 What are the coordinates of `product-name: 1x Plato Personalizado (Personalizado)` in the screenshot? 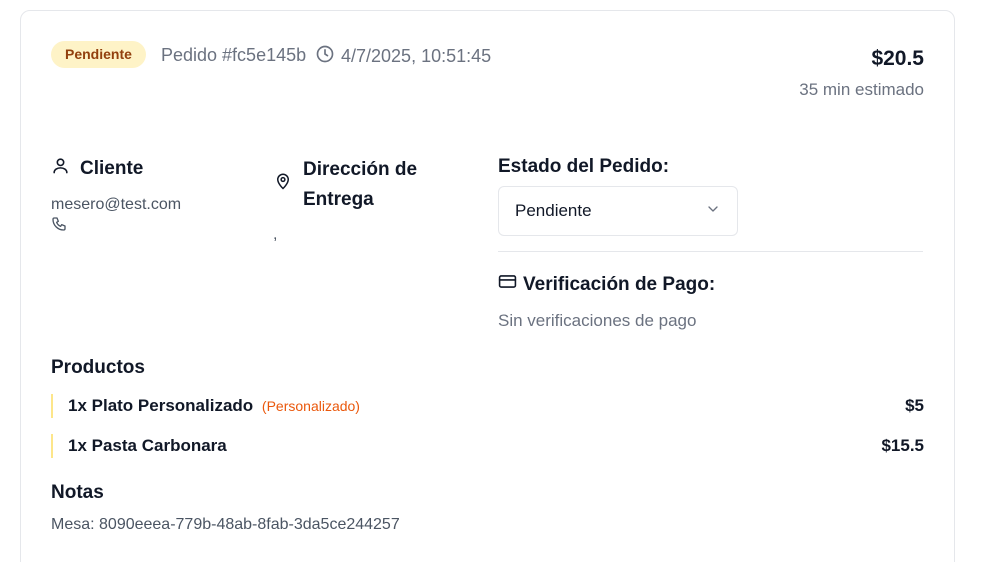 It's located at (214, 406).